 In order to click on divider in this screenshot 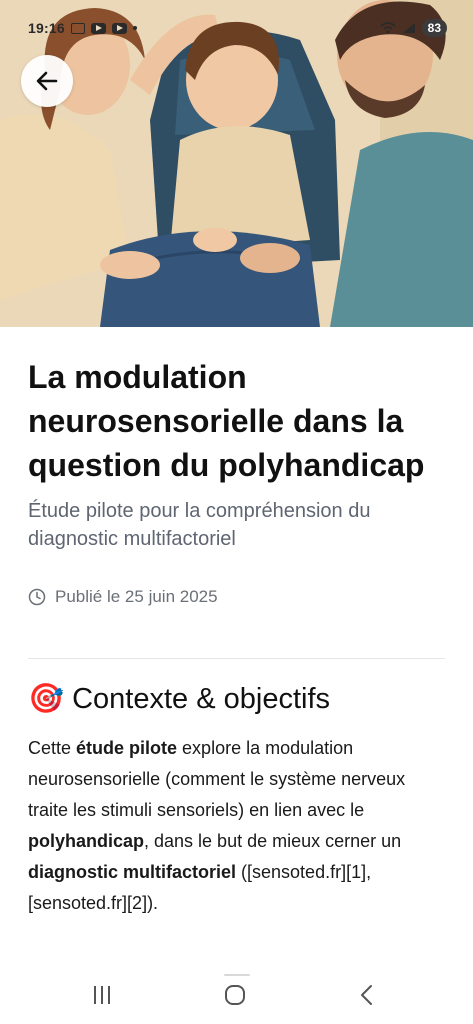, I will do `click(236, 658)`.